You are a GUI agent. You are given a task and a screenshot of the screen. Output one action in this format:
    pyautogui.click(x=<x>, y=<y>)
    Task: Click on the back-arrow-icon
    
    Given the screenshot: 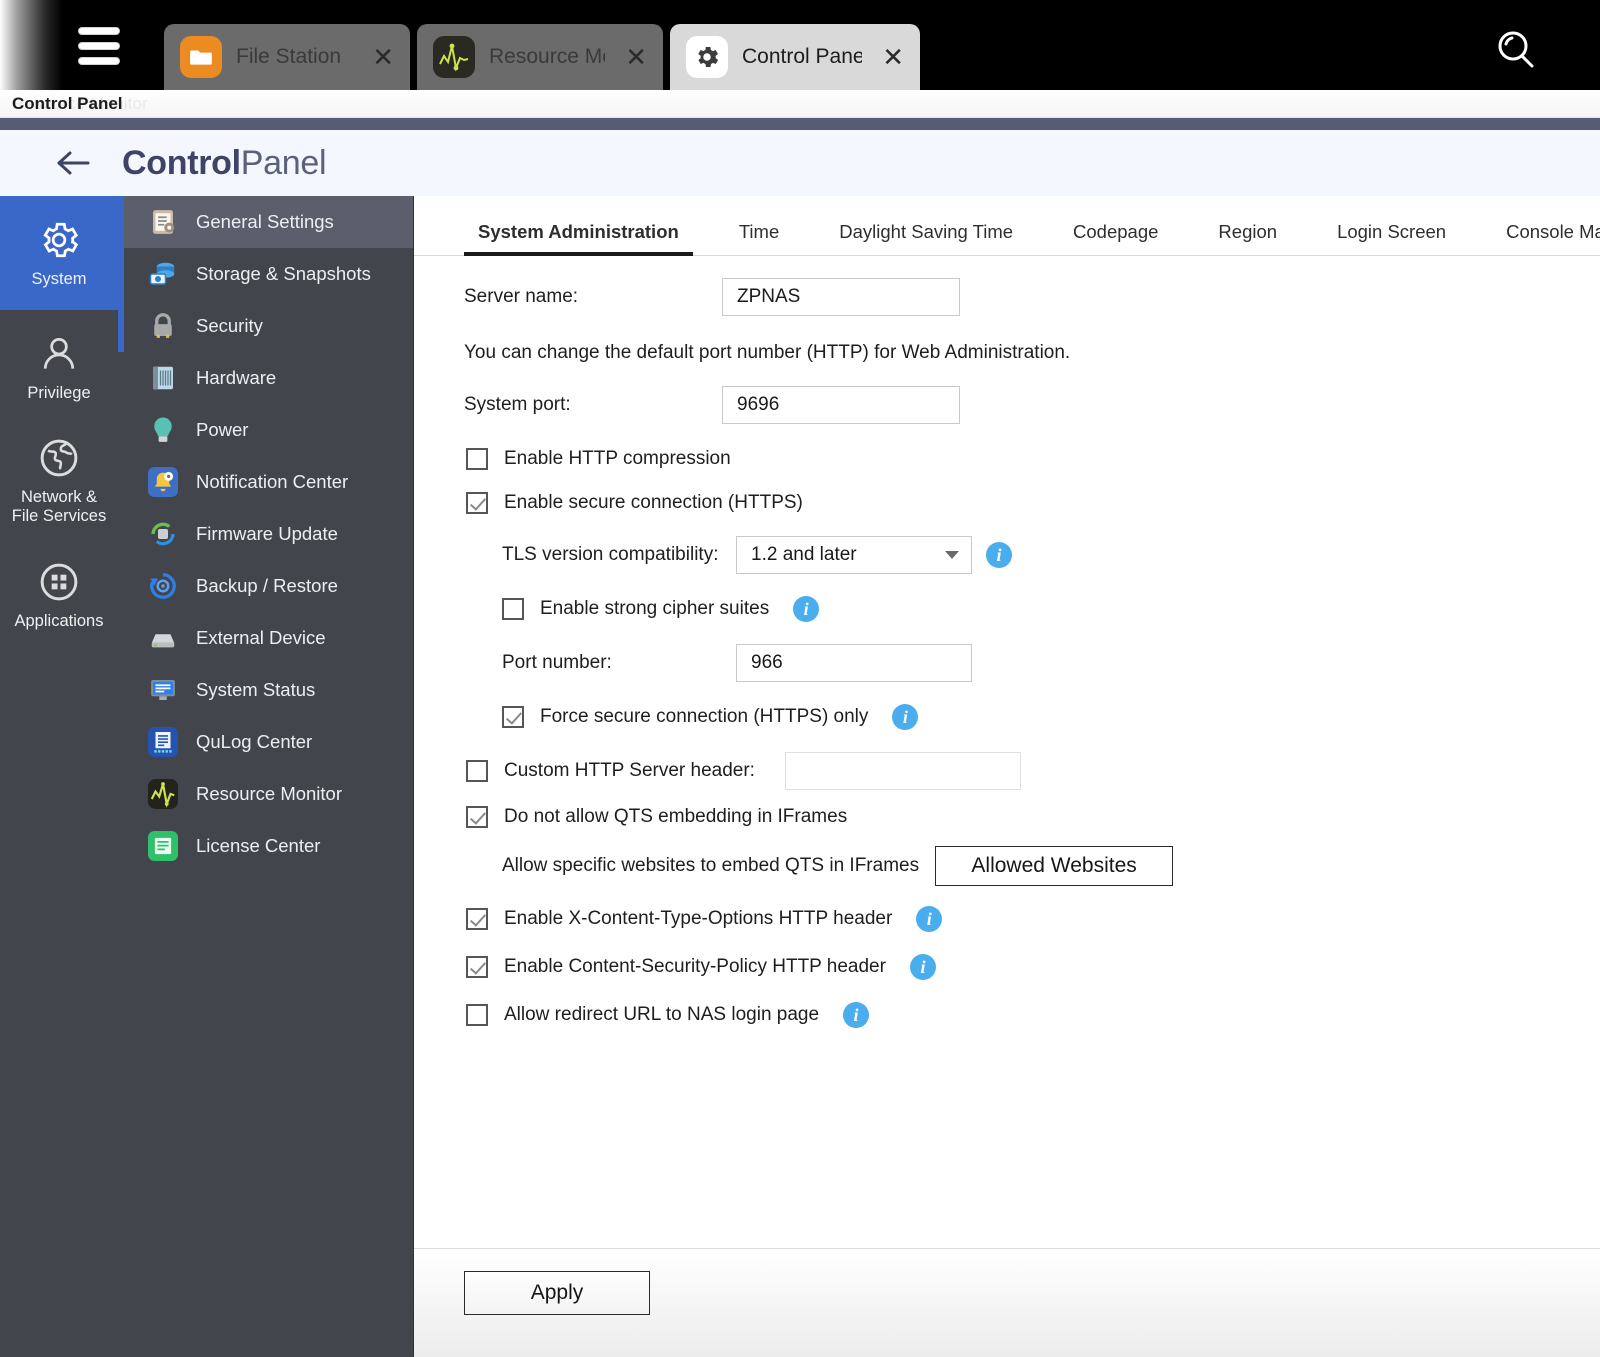 What is the action you would take?
    pyautogui.click(x=74, y=163)
    